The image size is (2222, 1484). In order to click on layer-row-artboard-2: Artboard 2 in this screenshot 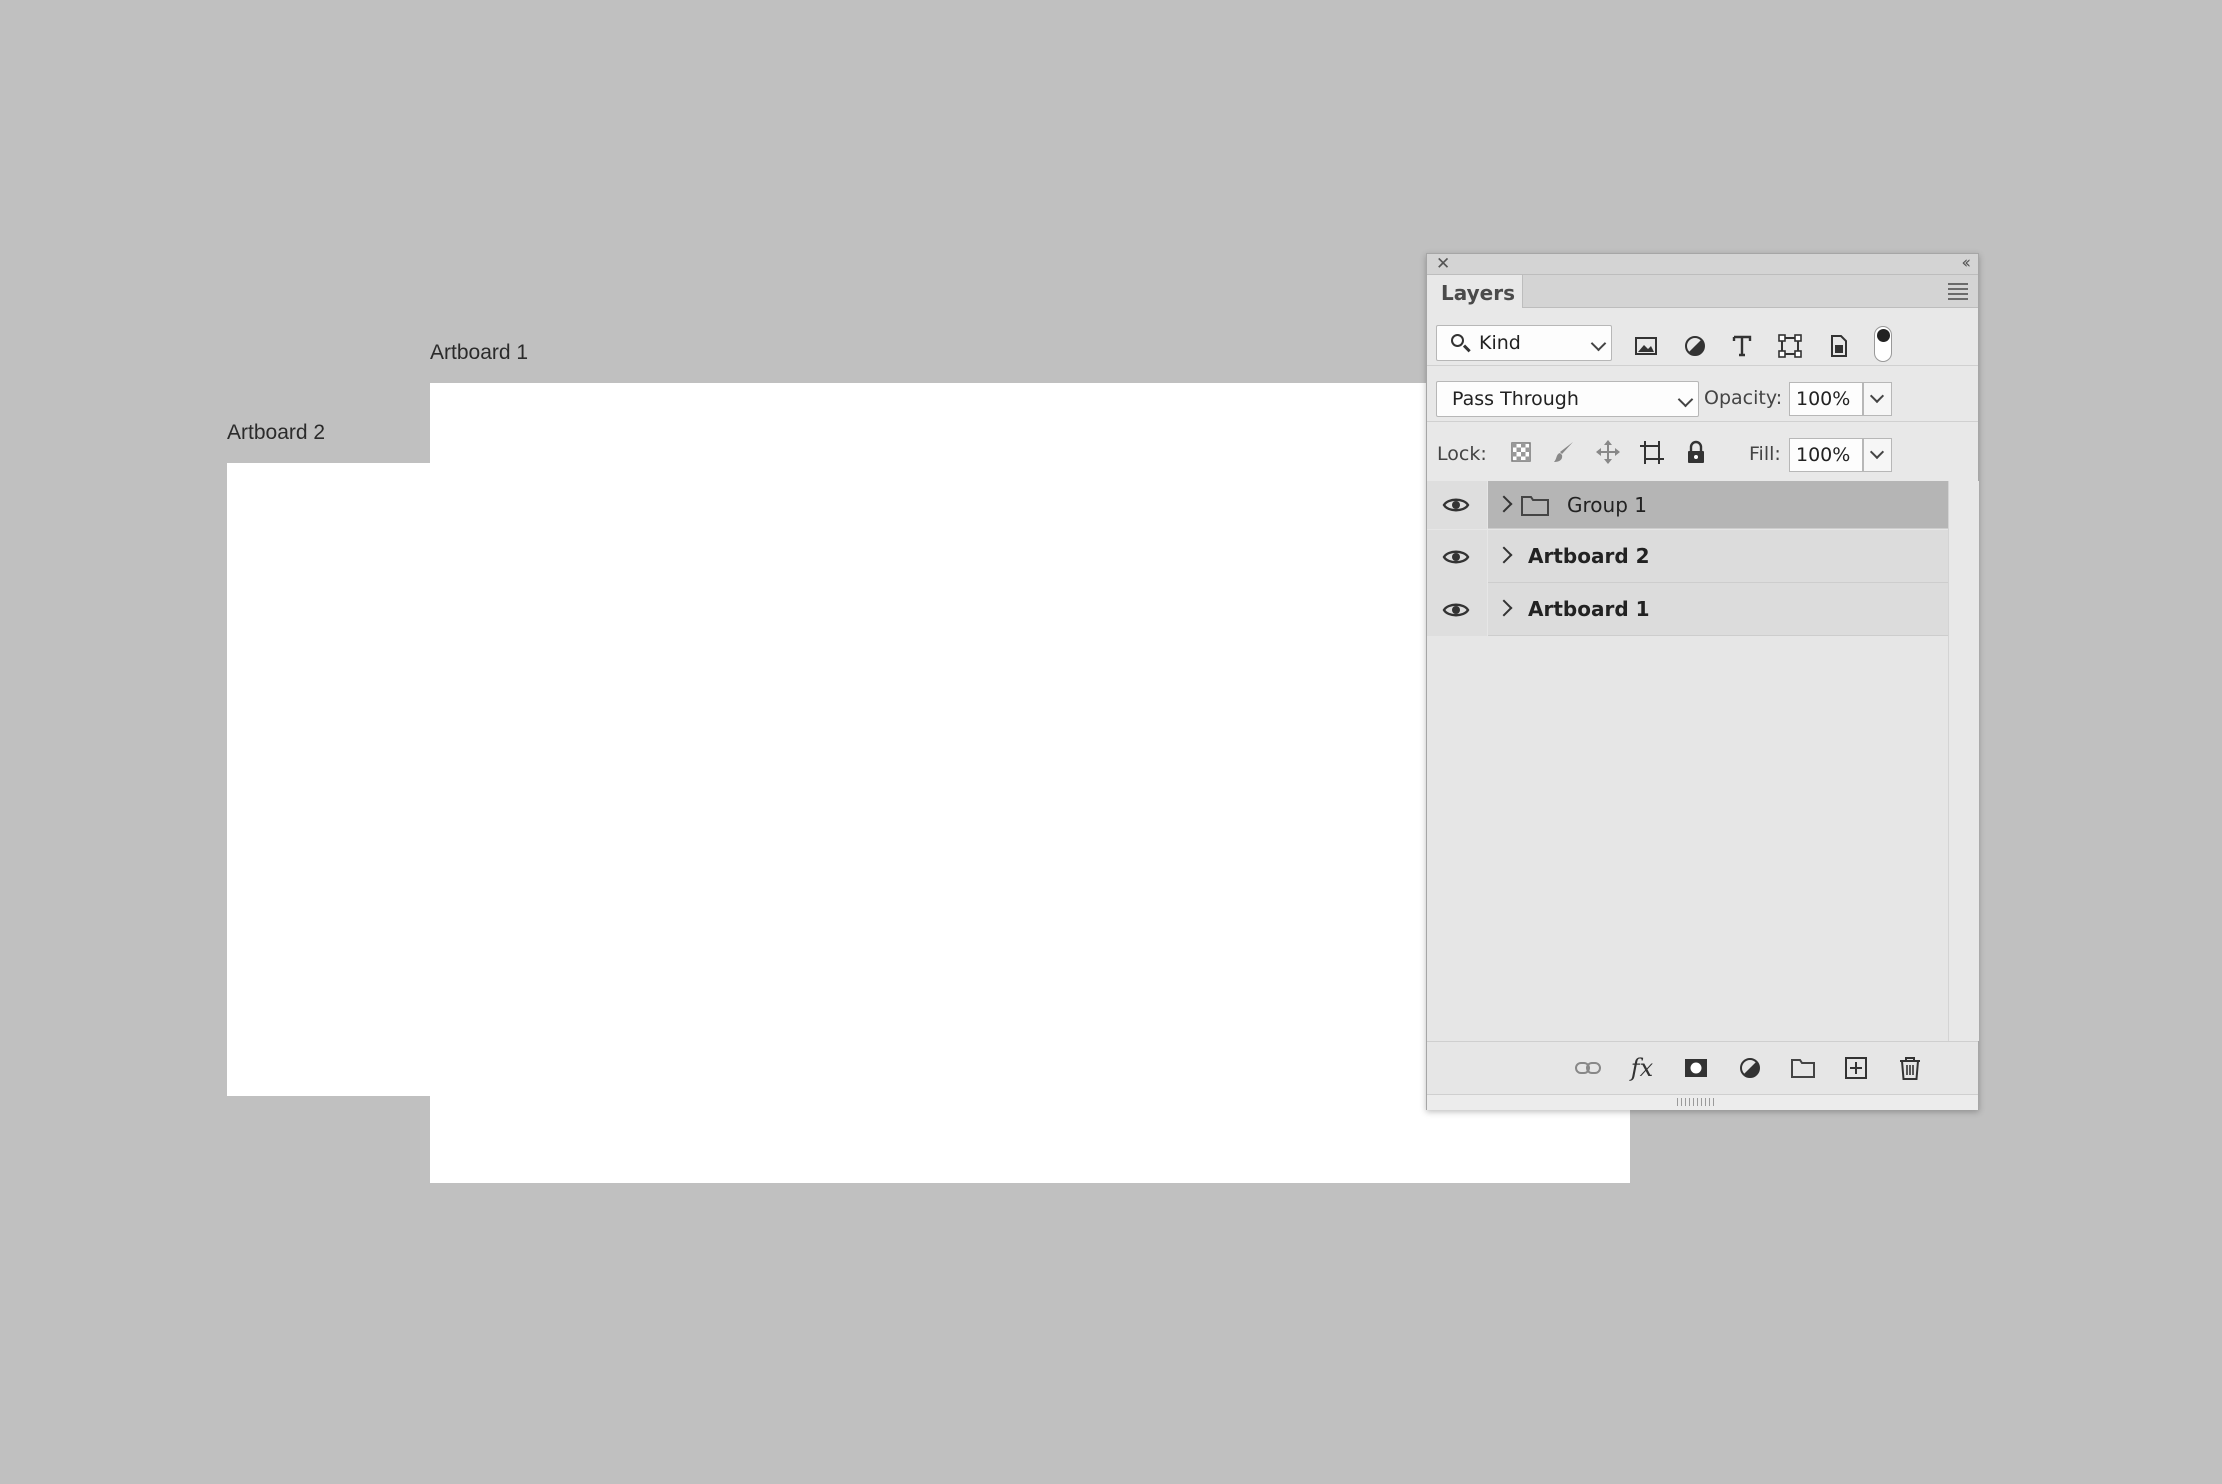, I will do `click(1687, 556)`.